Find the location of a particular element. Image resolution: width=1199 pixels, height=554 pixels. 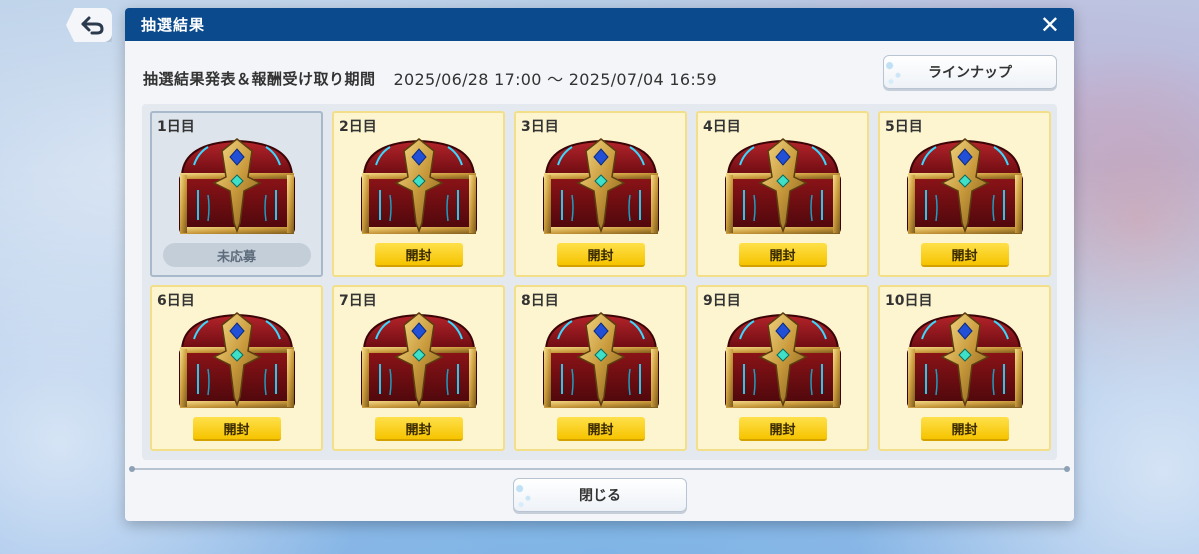

day-label: 9日目 is located at coordinates (722, 301).